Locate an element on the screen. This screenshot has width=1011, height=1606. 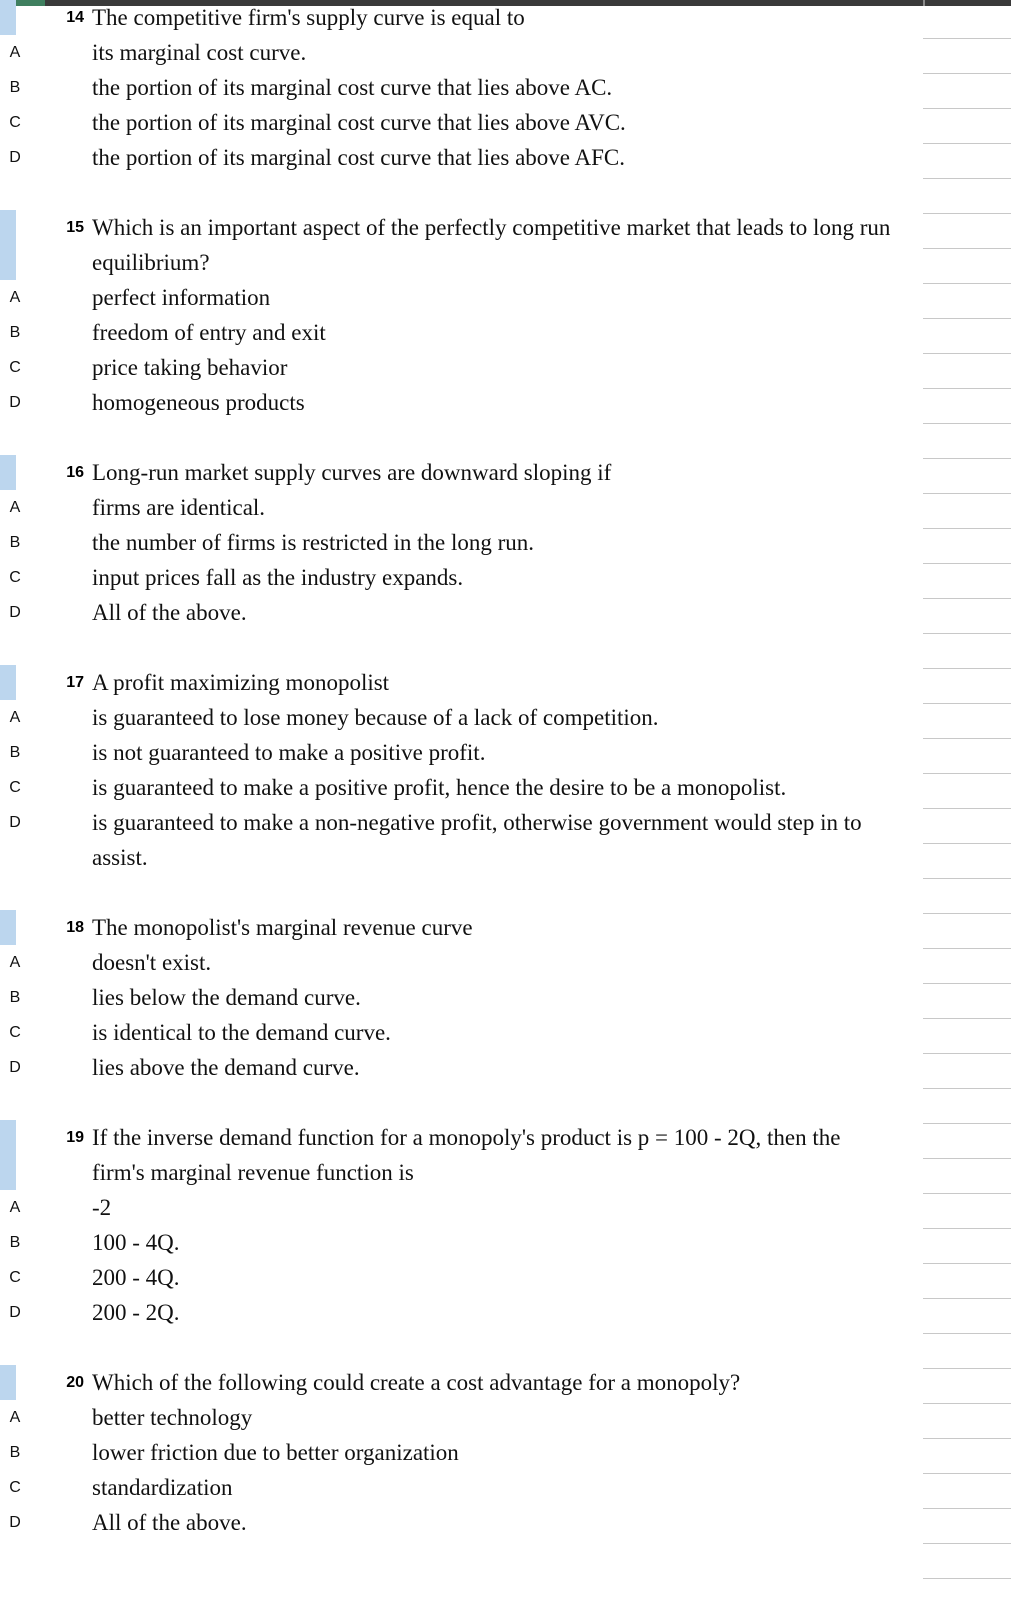
option-letter: C is located at coordinates (15, 1032).